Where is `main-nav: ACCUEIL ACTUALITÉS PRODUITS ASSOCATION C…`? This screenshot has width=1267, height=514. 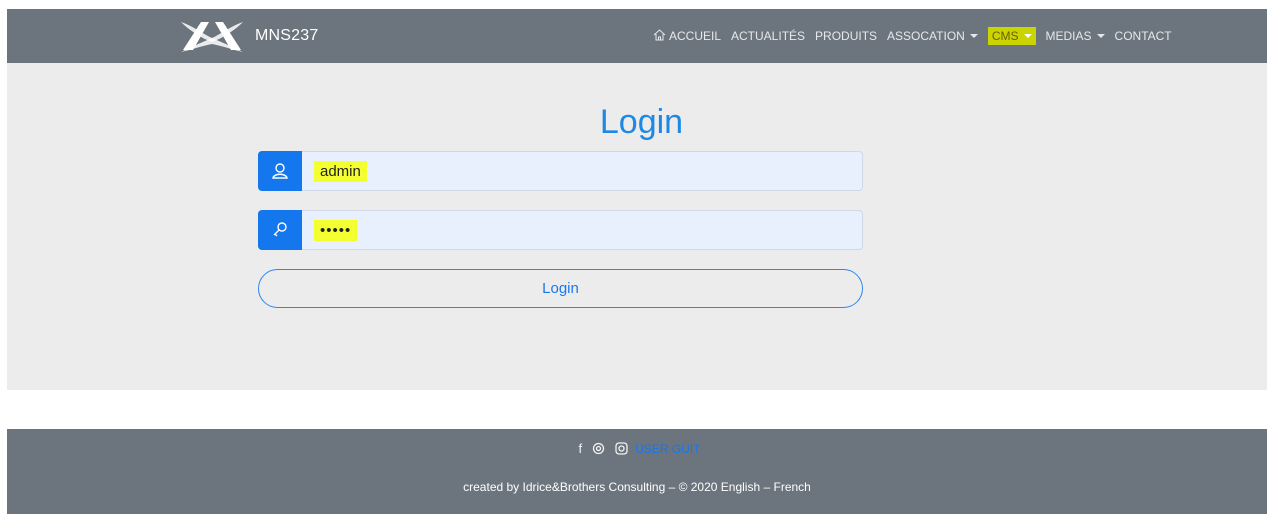
main-nav: ACCUEIL ACTUALITÉS PRODUITS ASSOCATION C… is located at coordinates (917, 36).